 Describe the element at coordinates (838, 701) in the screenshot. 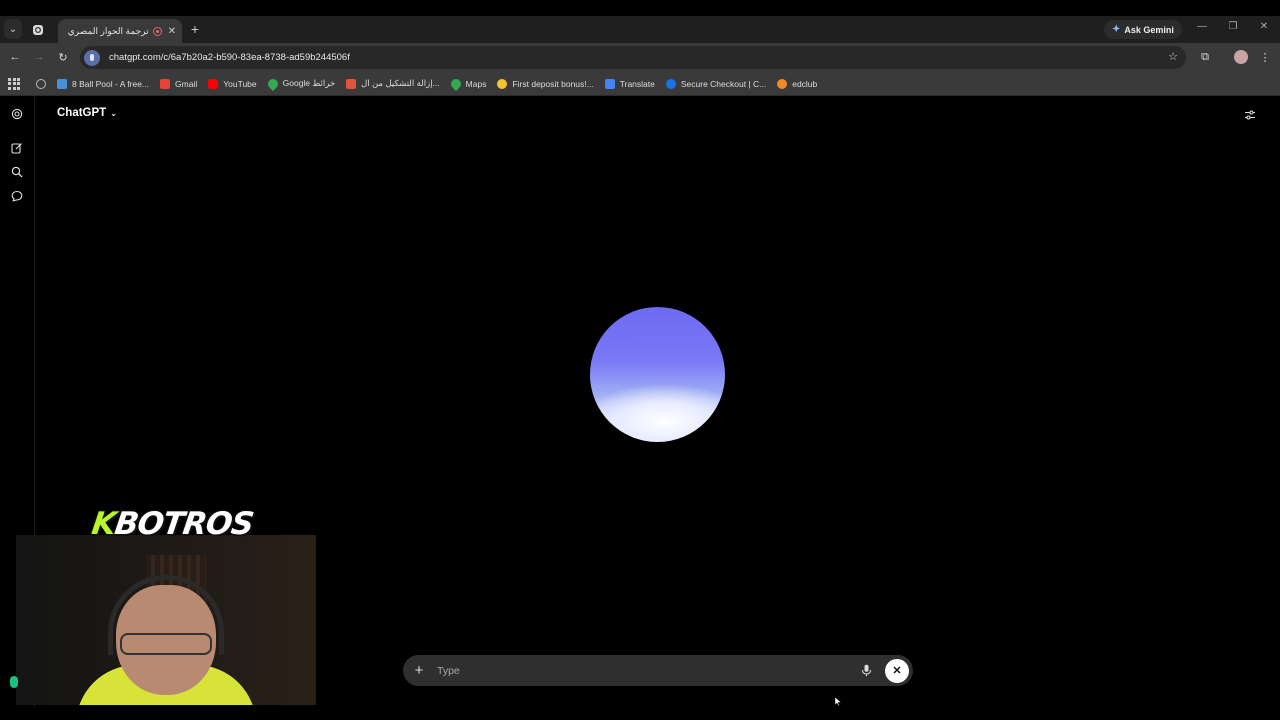

I see `mouse-cursor-icon` at that location.